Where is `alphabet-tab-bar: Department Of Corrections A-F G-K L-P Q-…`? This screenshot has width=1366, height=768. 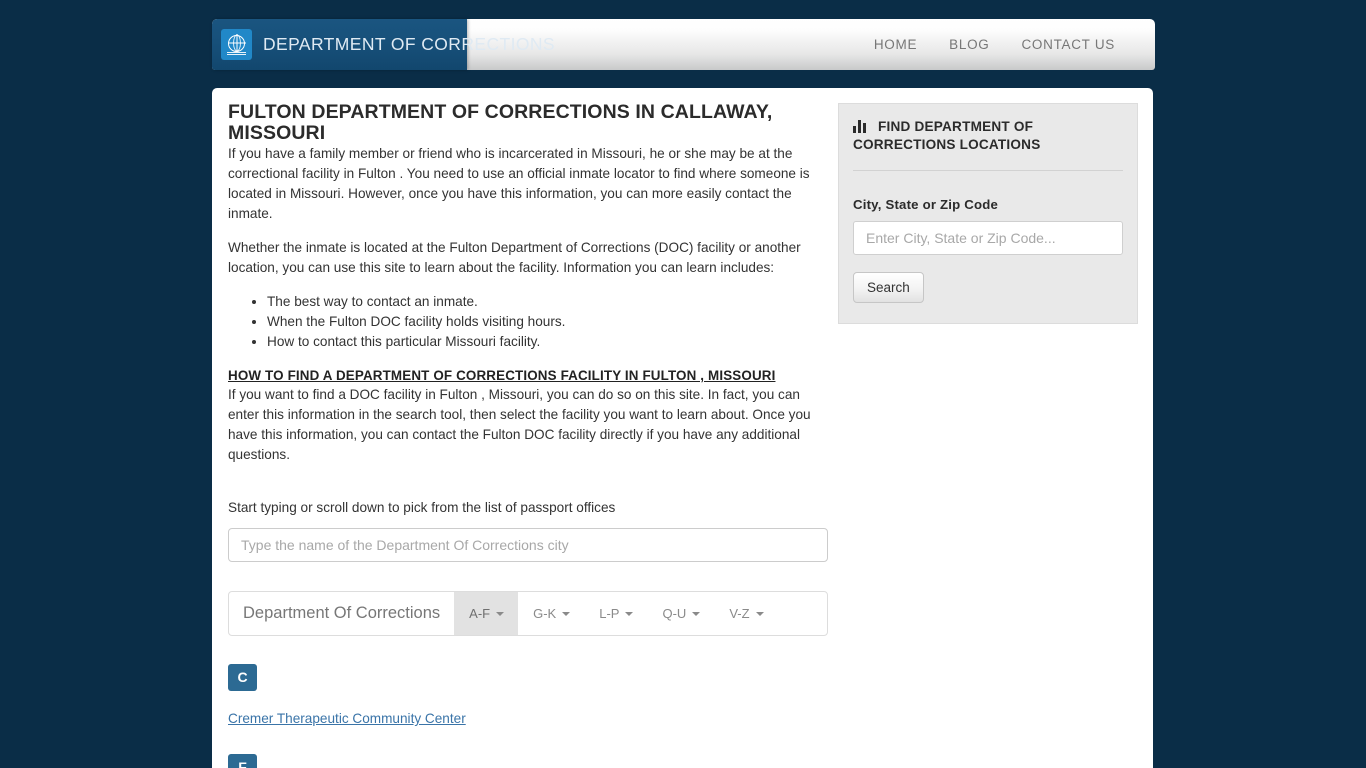 alphabet-tab-bar: Department Of Corrections A-F G-K L-P Q-… is located at coordinates (528, 613).